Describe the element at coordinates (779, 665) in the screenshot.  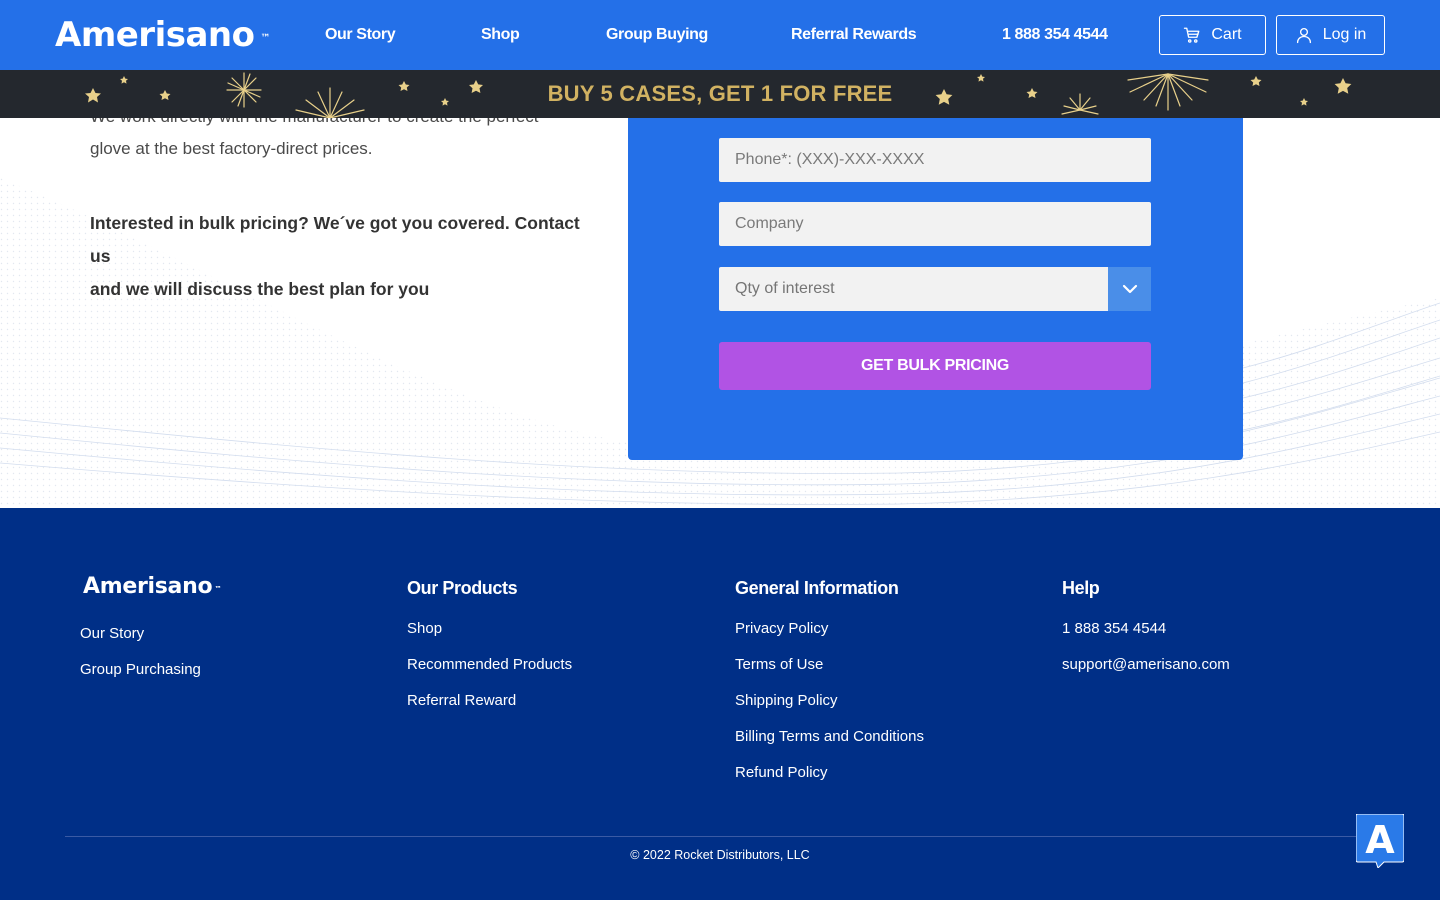
I see `footer-link-terms-of-use: Terms of Use` at that location.